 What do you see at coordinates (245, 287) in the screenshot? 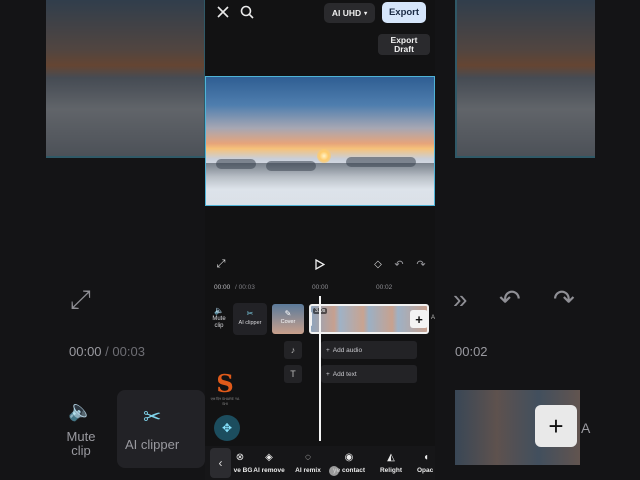
I see `total-time: / 00:03` at bounding box center [245, 287].